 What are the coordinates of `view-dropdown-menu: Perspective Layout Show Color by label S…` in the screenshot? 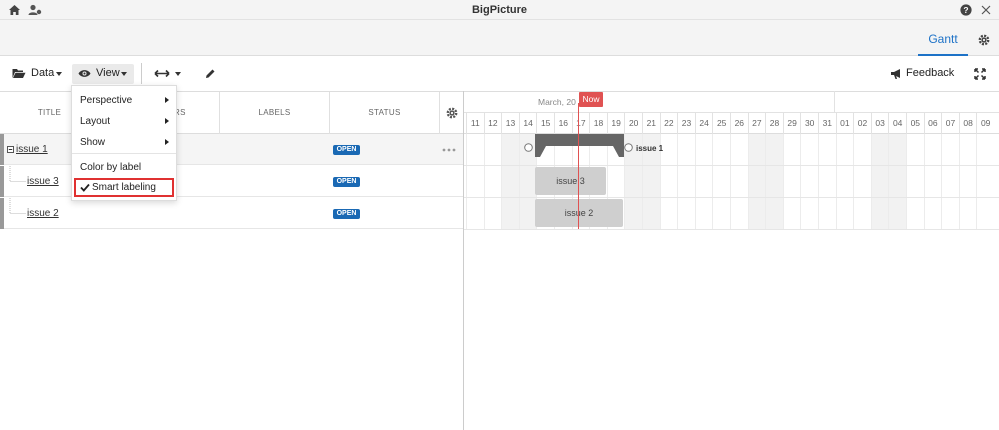 It's located at (124, 143).